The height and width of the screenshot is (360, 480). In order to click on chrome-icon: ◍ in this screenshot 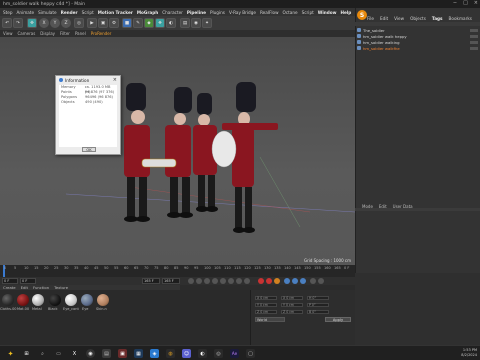, I will do `click(170, 353)`.